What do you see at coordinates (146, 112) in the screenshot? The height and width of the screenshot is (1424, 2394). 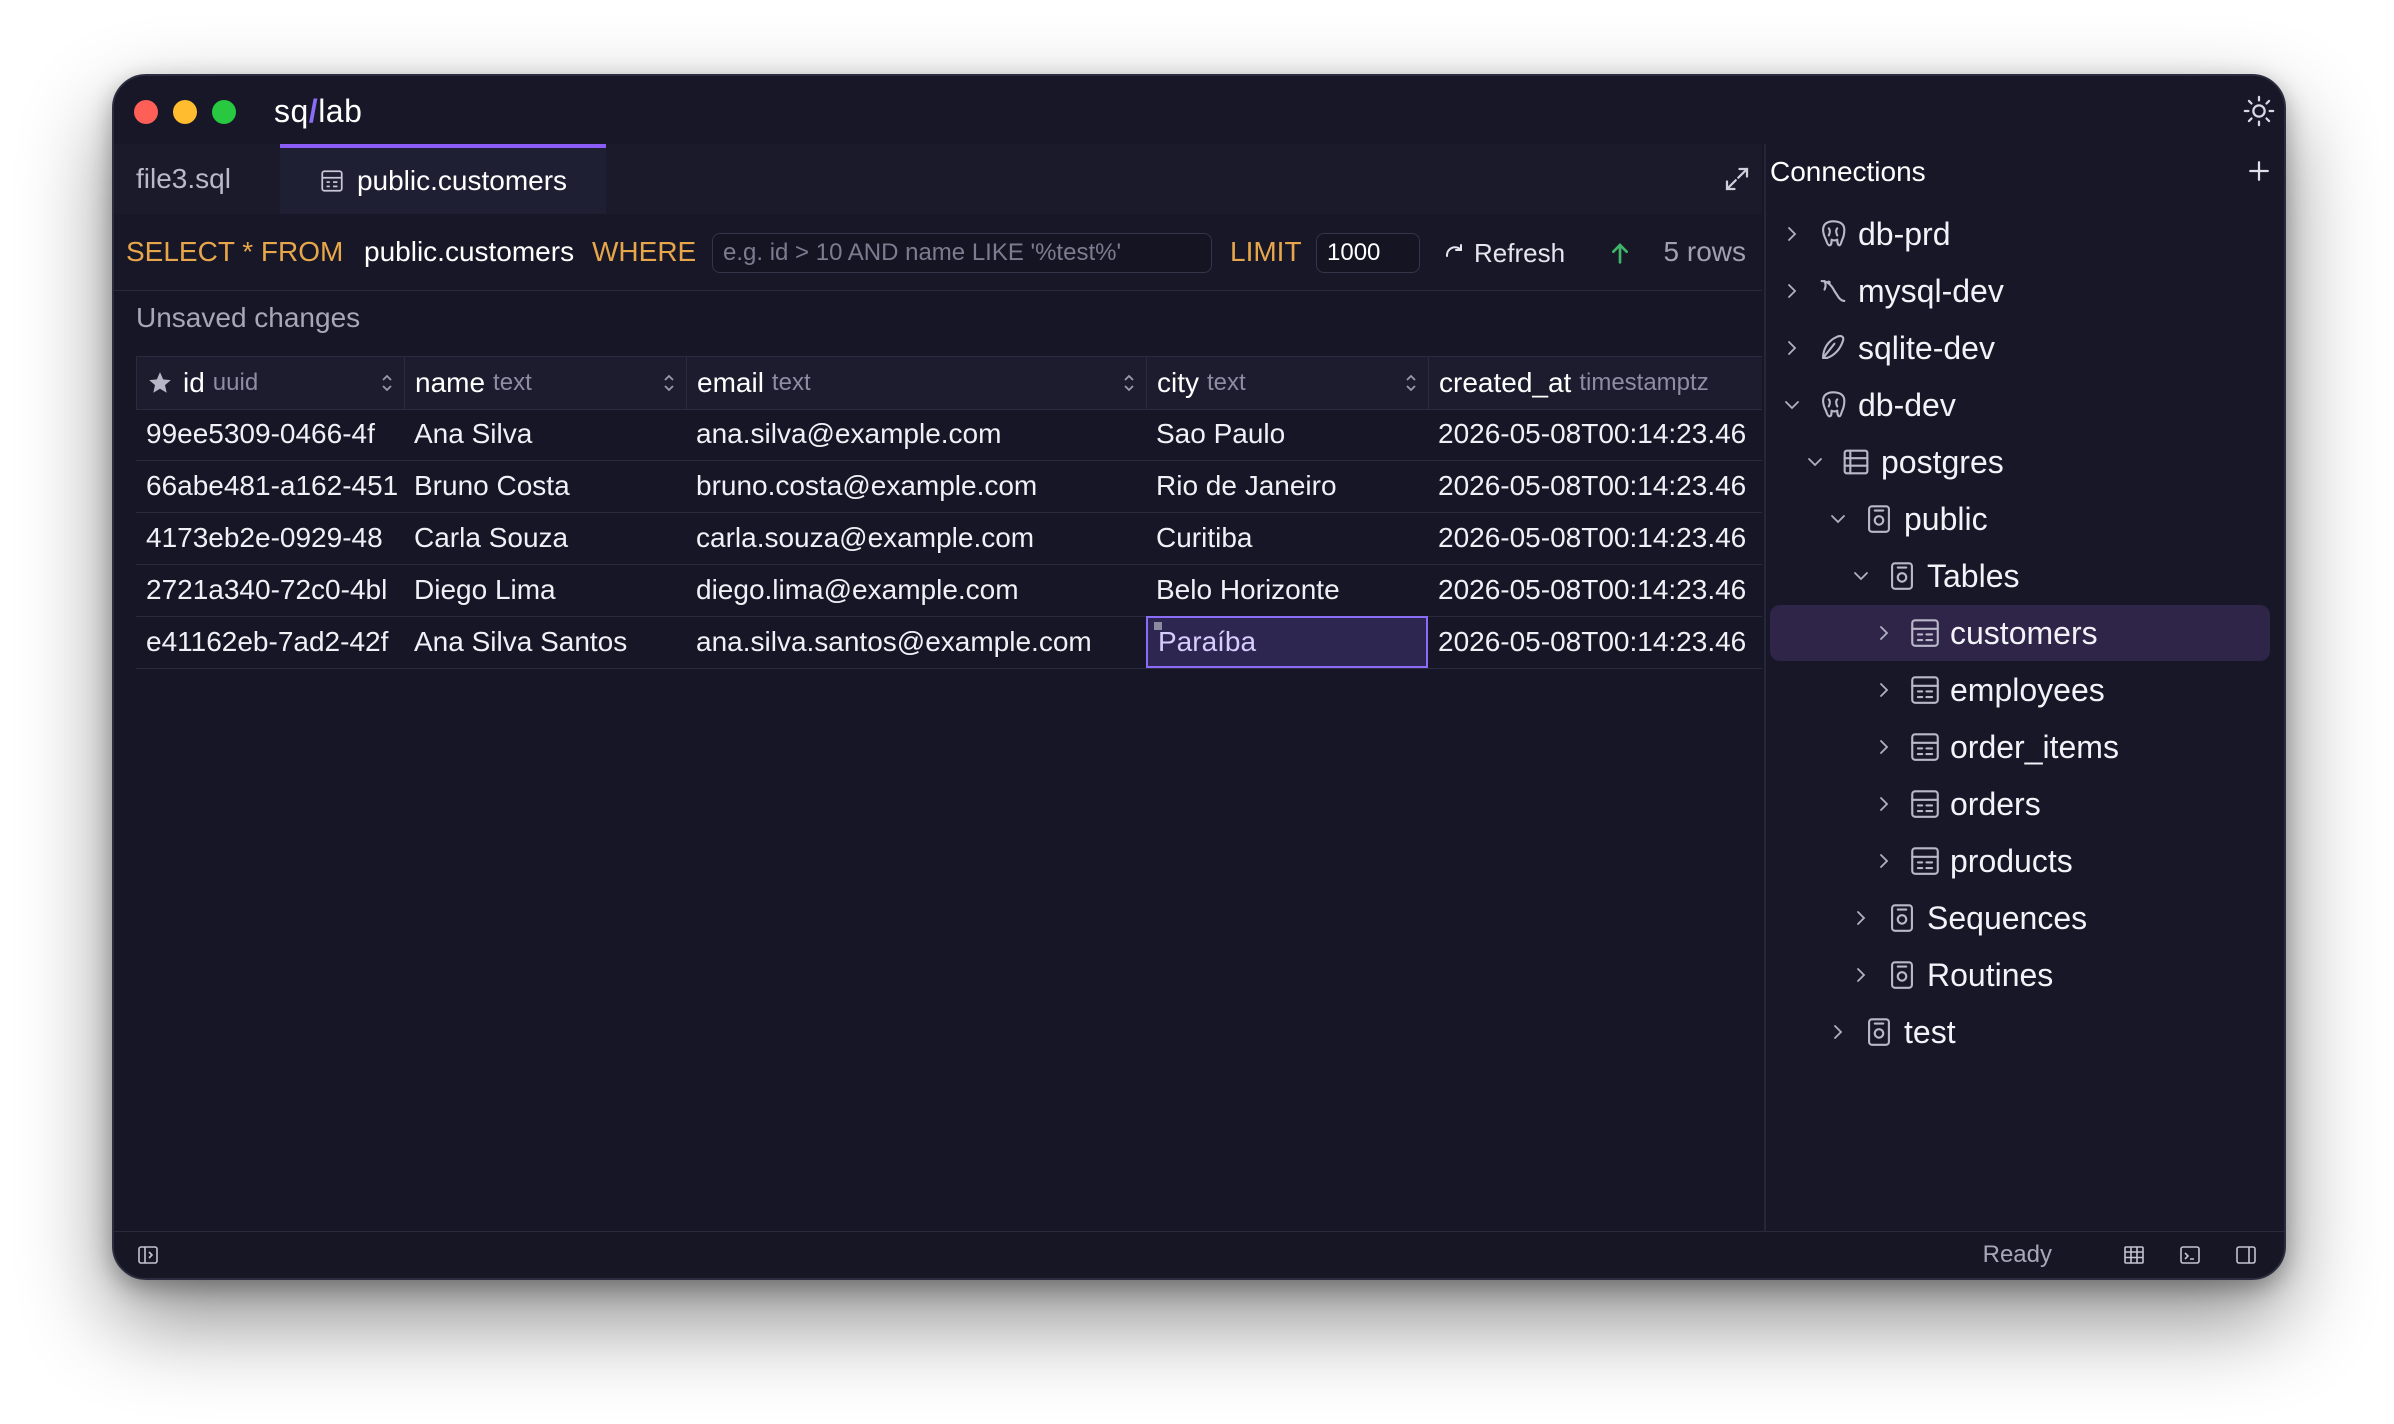 I see `close-window-button` at bounding box center [146, 112].